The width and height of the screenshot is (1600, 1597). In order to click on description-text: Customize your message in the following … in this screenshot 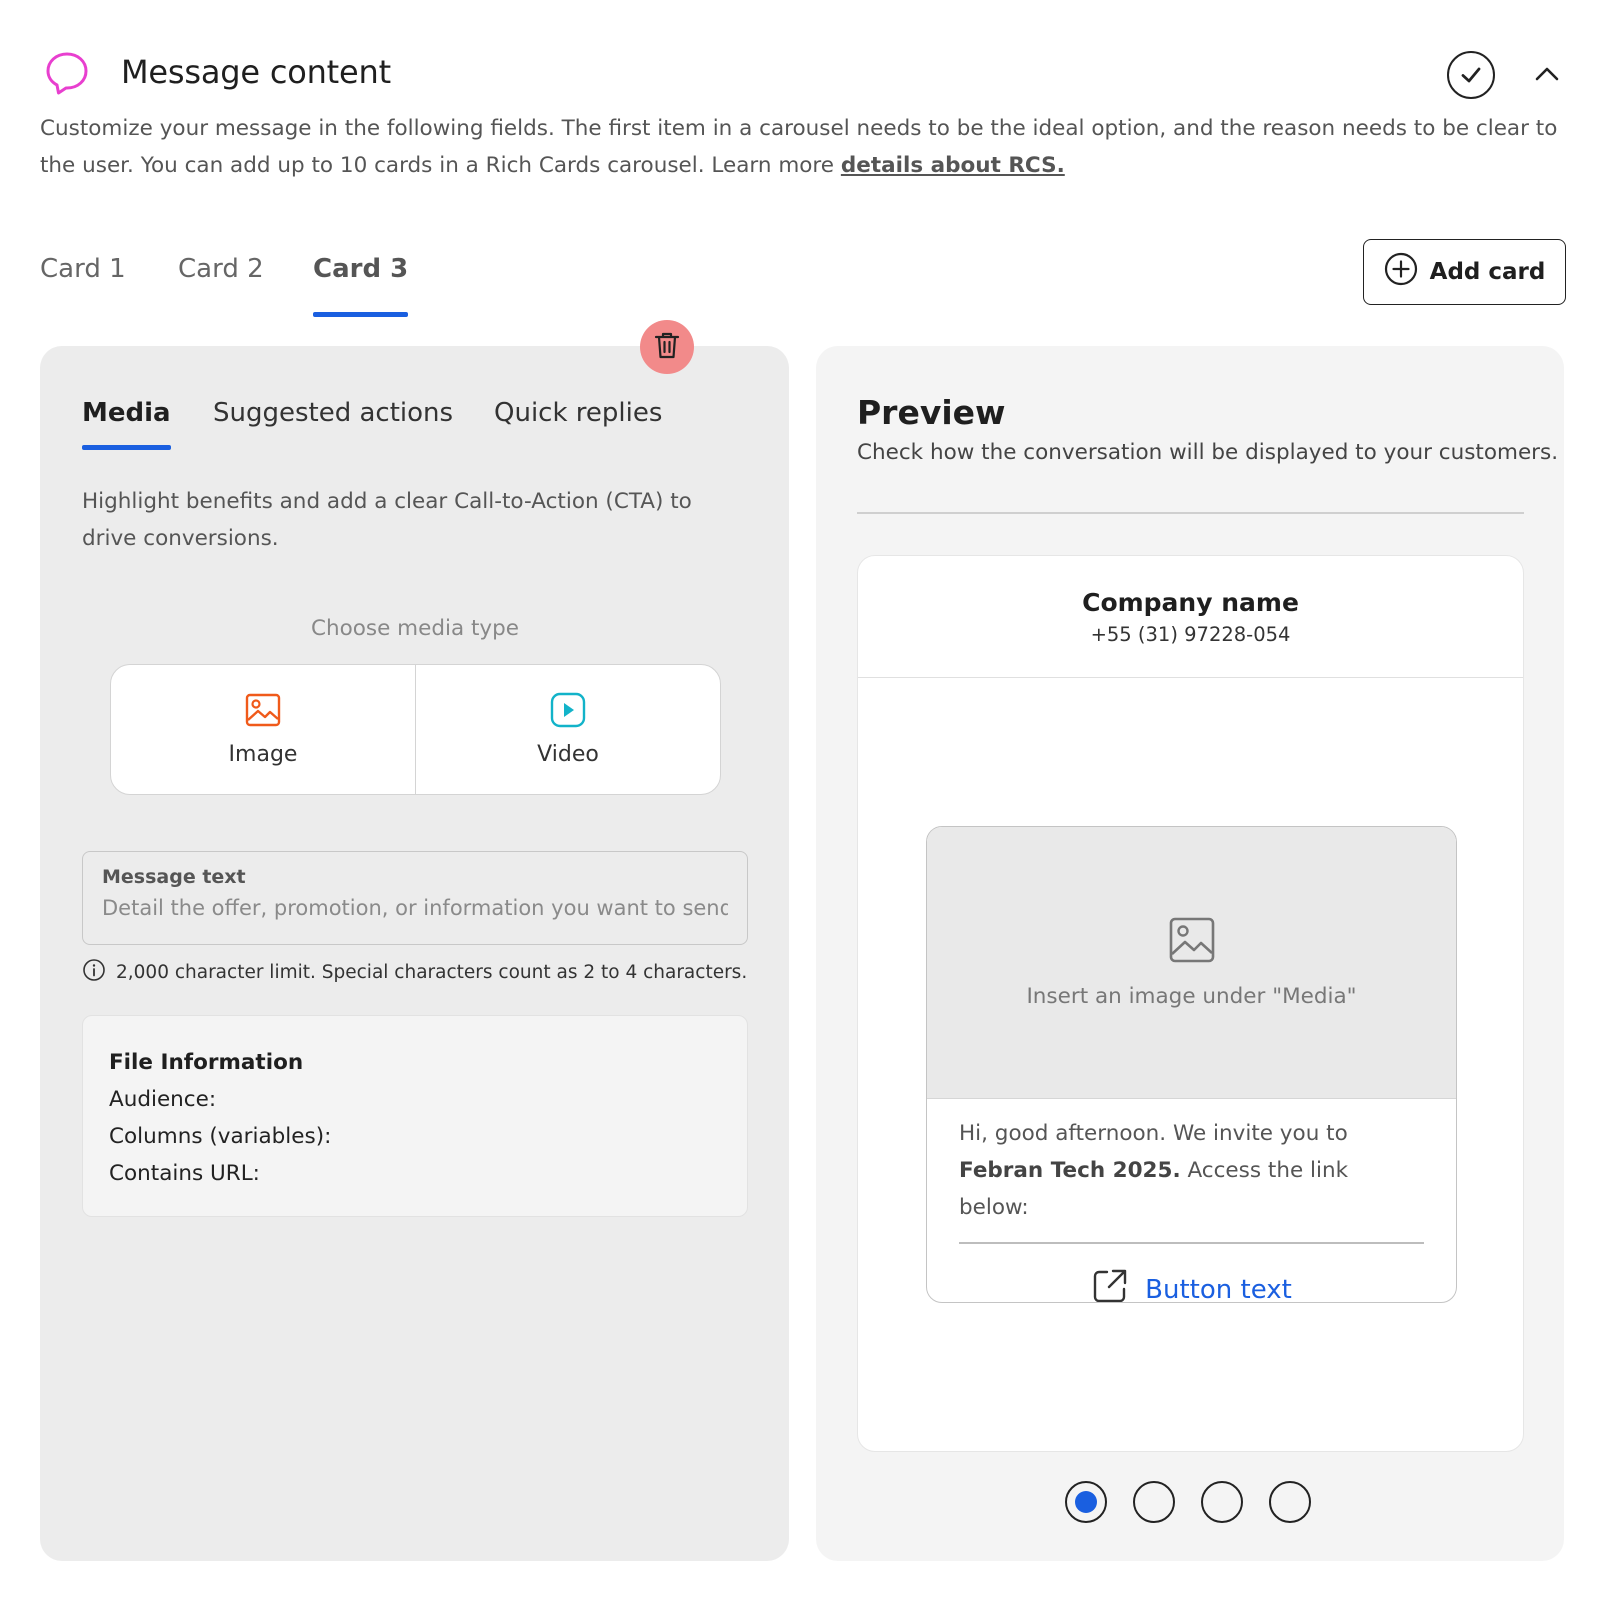, I will do `click(799, 147)`.